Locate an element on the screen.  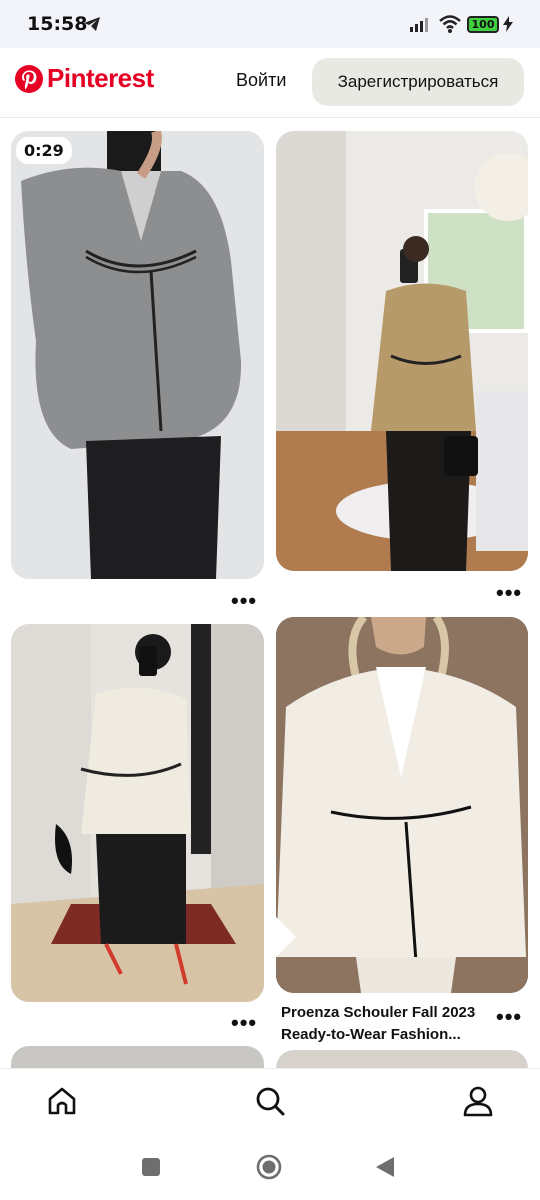
app-header: Pinterest Войти Зарегистрироваться is located at coordinates (270, 83).